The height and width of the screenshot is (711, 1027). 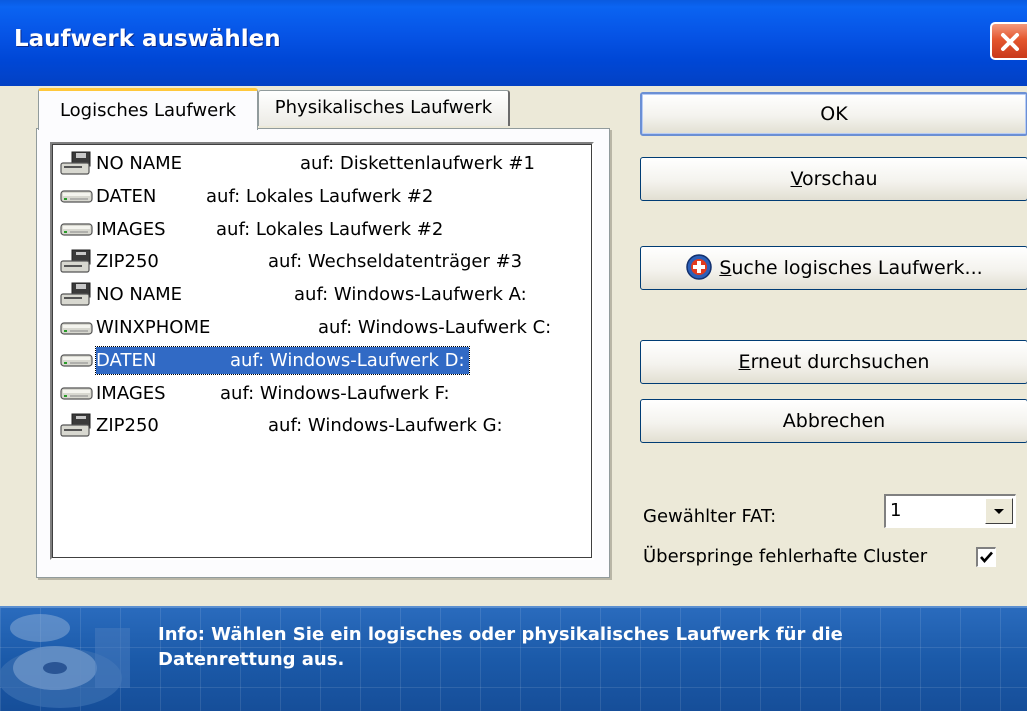 I want to click on cancel-button-label: Abbrechen, so click(x=834, y=421).